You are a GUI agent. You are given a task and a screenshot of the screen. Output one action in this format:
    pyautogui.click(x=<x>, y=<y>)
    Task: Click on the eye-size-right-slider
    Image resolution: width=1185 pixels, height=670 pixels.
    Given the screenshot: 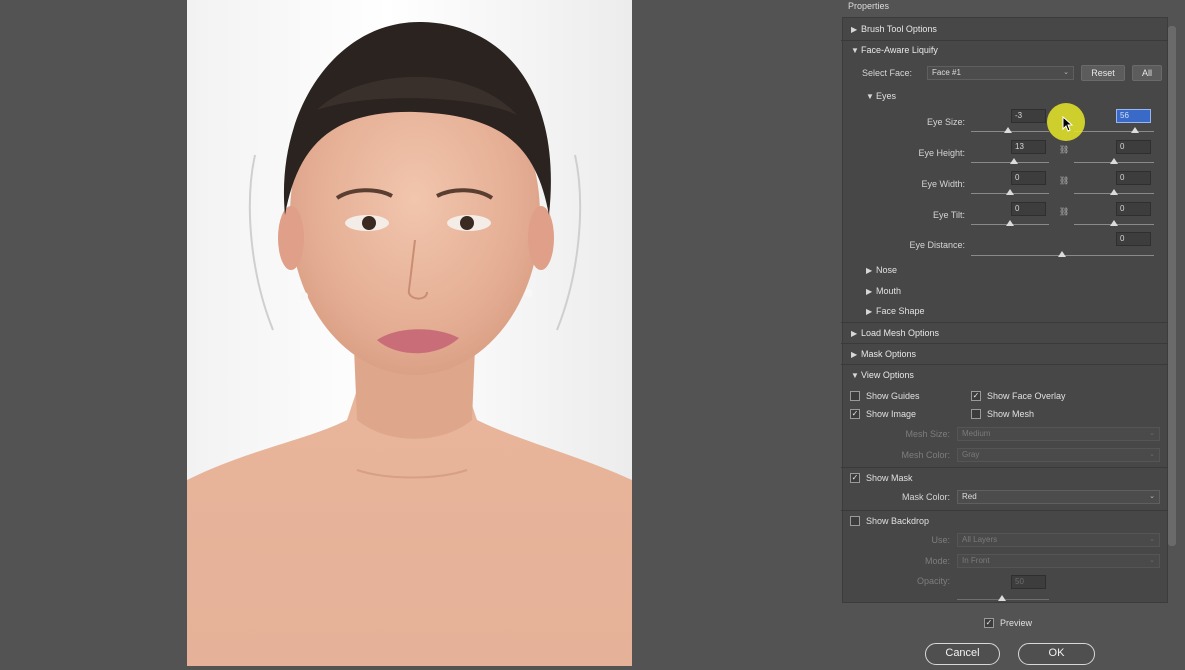 What is the action you would take?
    pyautogui.click(x=1114, y=131)
    